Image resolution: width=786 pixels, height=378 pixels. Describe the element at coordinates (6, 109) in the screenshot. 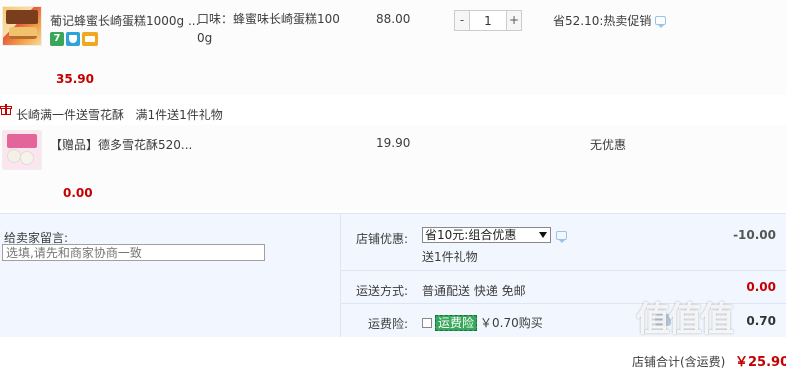

I see `gift-icon` at that location.